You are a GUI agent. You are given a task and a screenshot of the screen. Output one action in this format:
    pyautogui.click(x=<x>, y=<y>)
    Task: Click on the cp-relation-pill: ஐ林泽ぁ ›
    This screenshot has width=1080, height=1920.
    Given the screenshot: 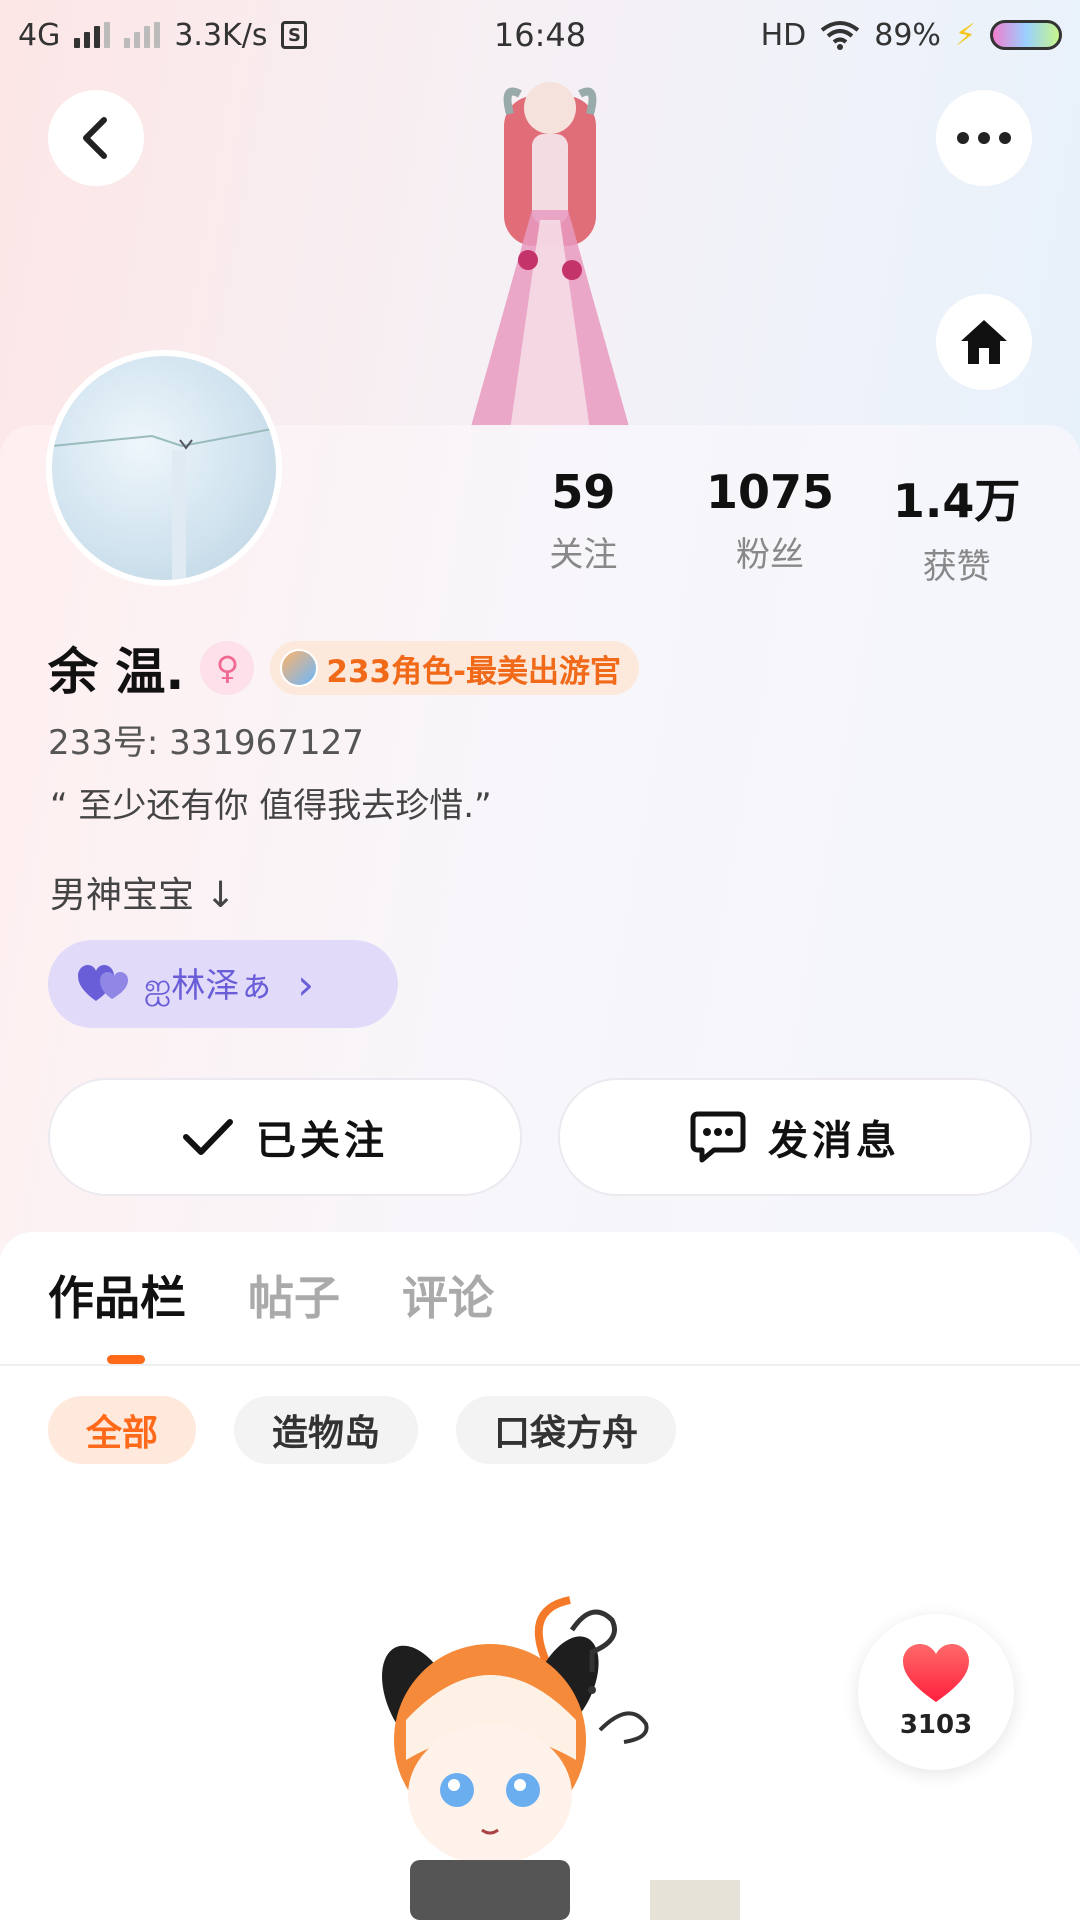 What is the action you would take?
    pyautogui.click(x=223, y=984)
    